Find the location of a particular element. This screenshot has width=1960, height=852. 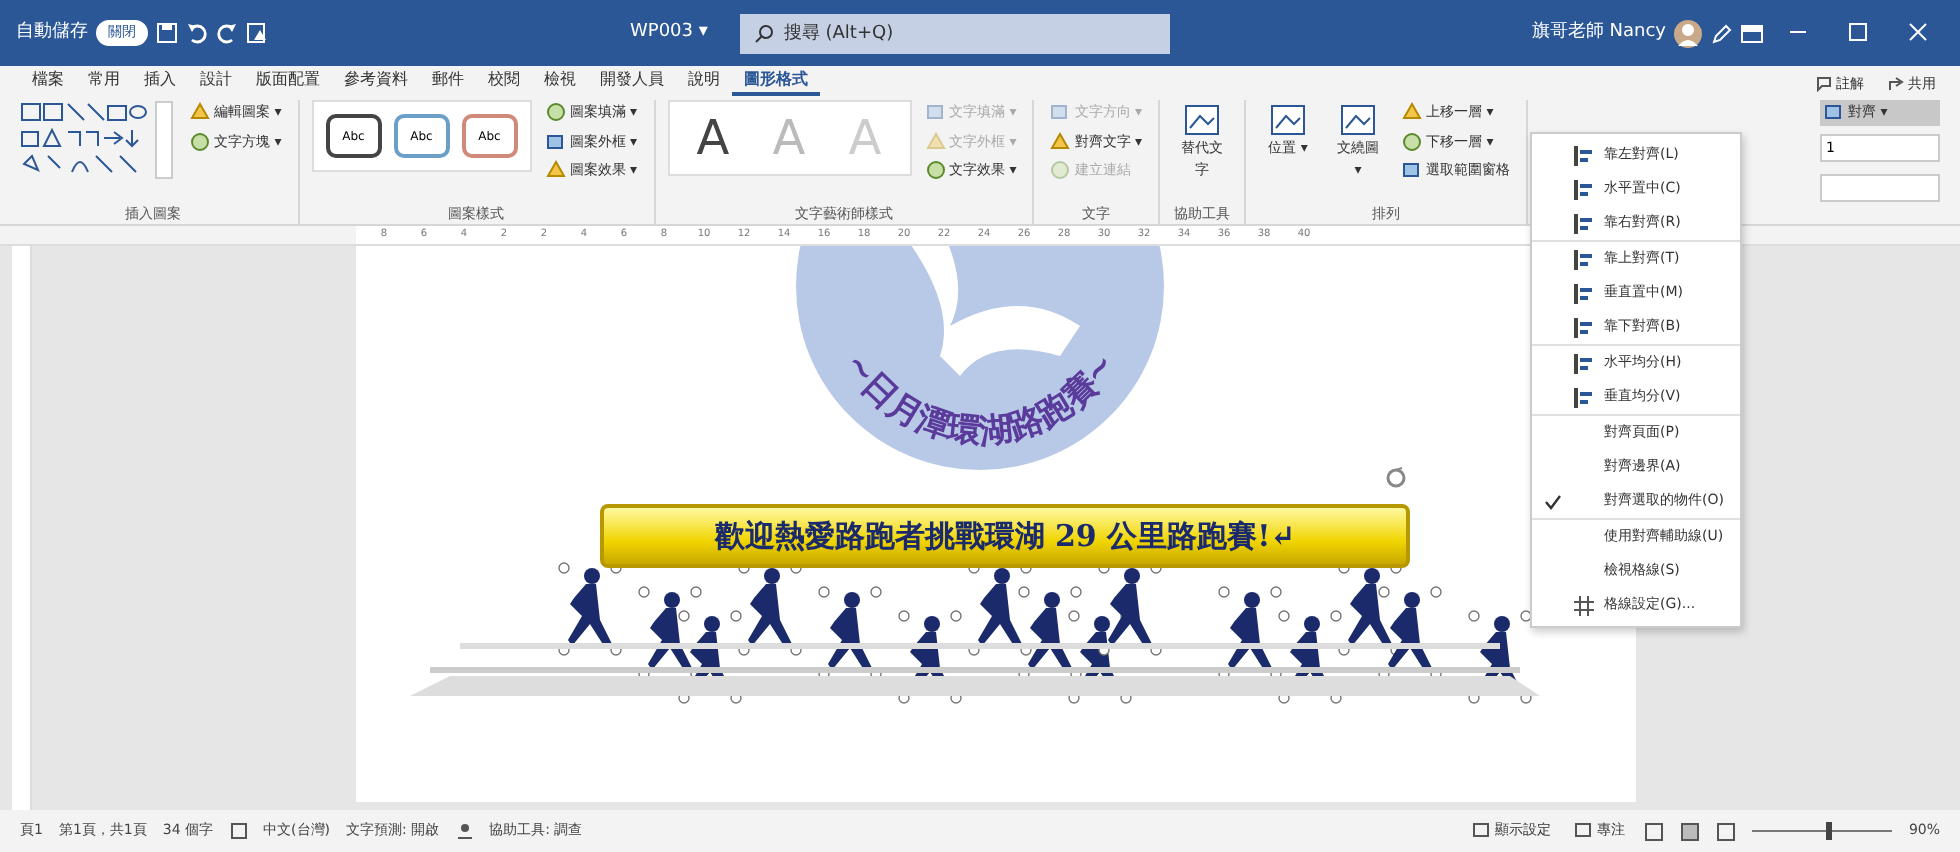

ribbon-tab: 版面配置 is located at coordinates (288, 81).